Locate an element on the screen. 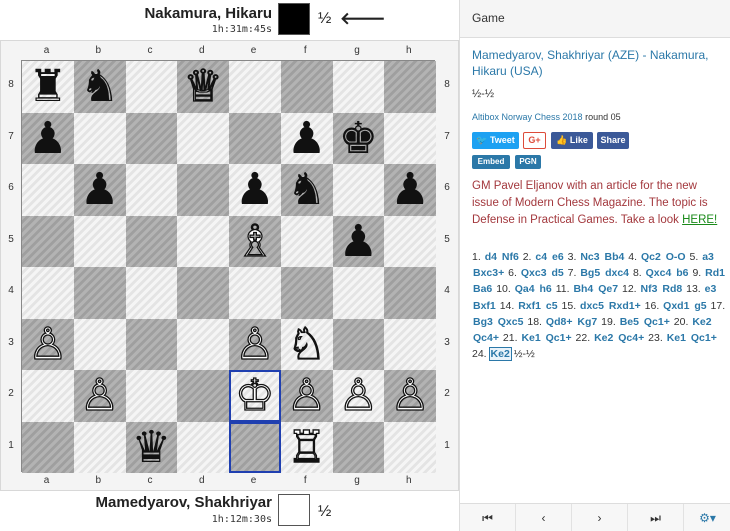 This screenshot has height=531, width=730. square-e7 is located at coordinates (255, 138).